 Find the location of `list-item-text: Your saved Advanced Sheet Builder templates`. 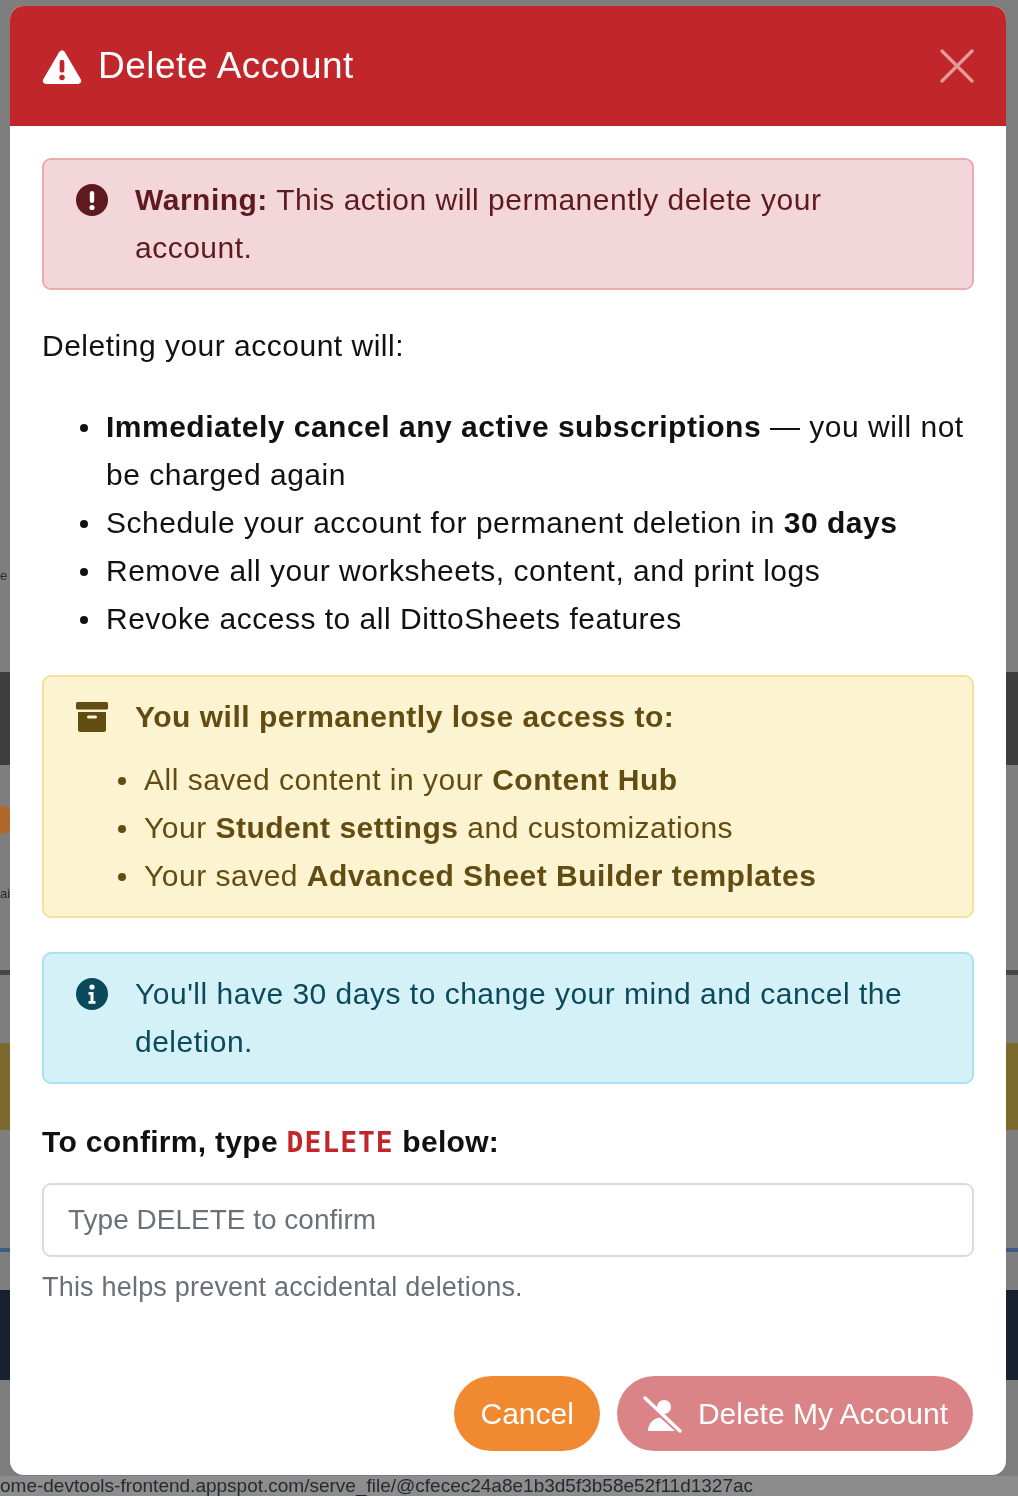

list-item-text: Your saved Advanced Sheet Builder templates is located at coordinates (480, 876).